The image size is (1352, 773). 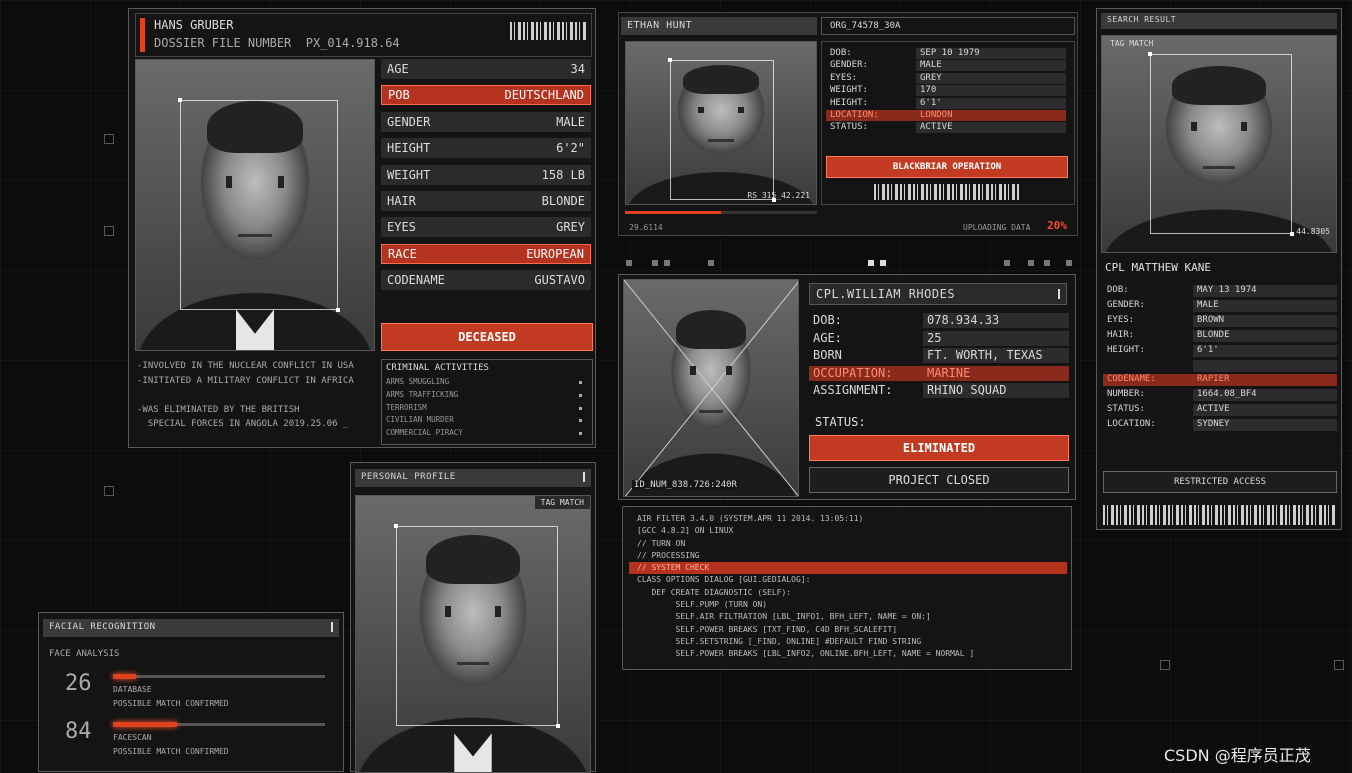 I want to click on kane-match-score: 44.8305, so click(x=1313, y=231).